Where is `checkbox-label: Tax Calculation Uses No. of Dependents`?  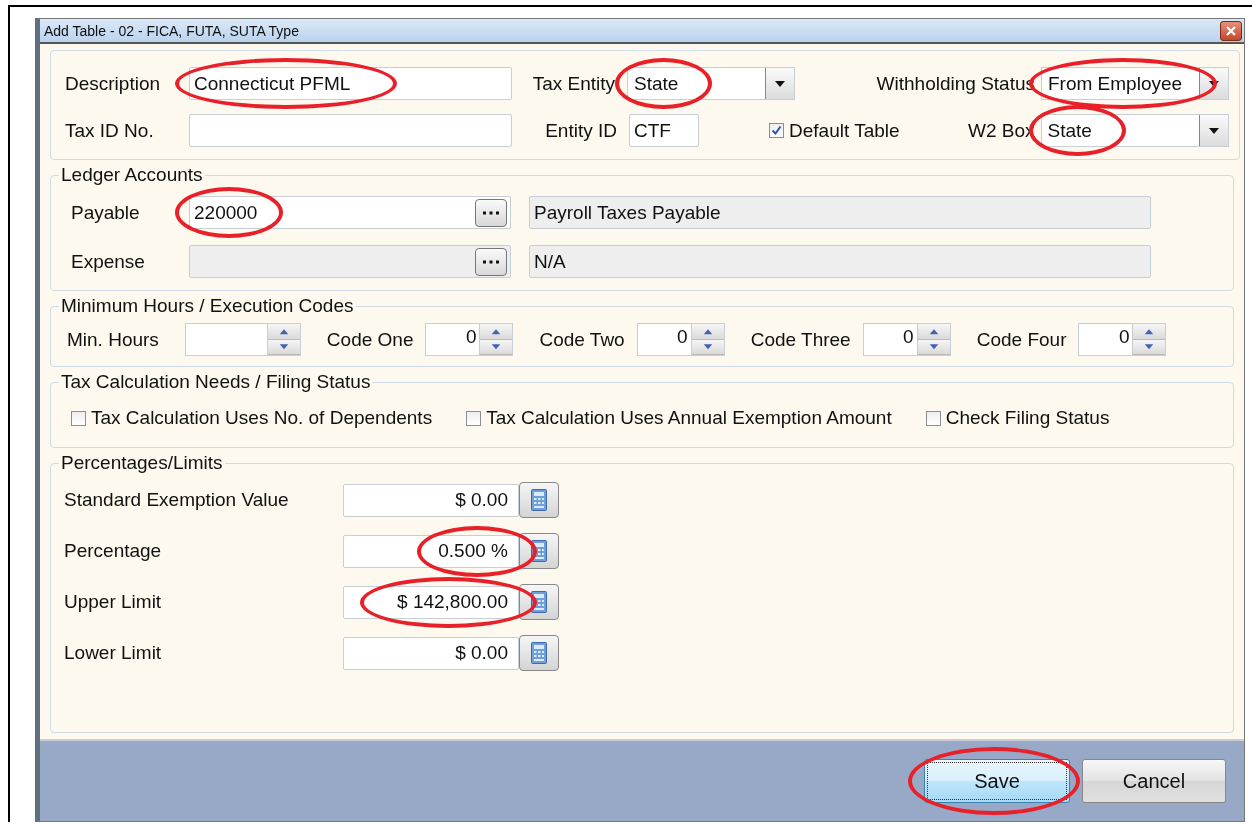 checkbox-label: Tax Calculation Uses No. of Dependents is located at coordinates (262, 418).